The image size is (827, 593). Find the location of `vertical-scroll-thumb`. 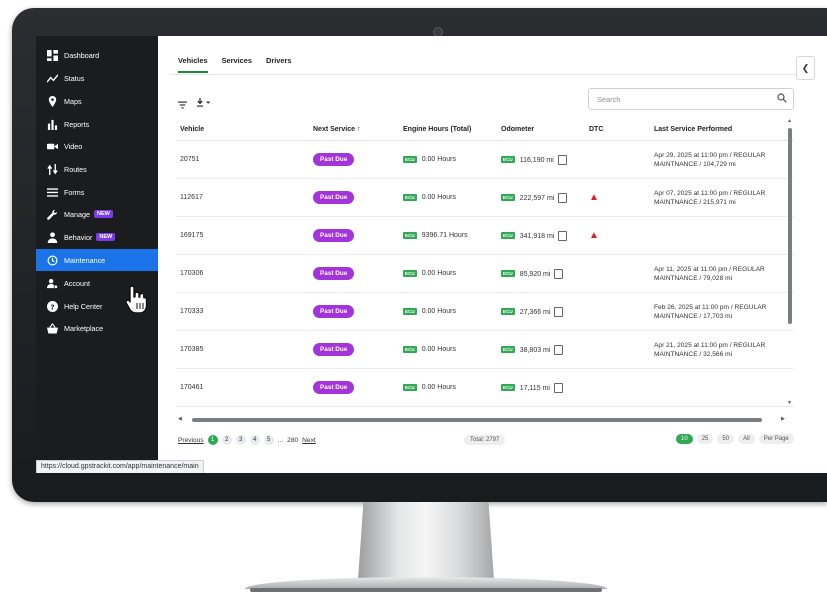

vertical-scroll-thumb is located at coordinates (790, 226).